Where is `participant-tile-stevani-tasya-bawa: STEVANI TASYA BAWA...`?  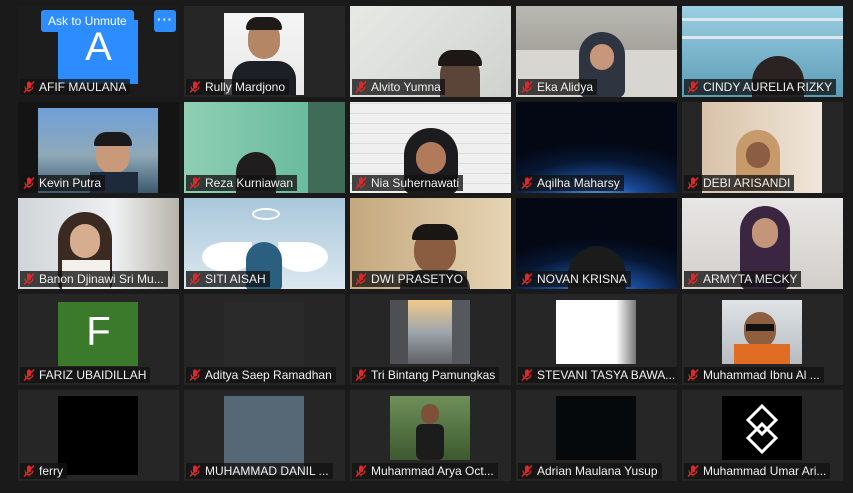 participant-tile-stevani-tasya-bawa: STEVANI TASYA BAWA... is located at coordinates (596, 339).